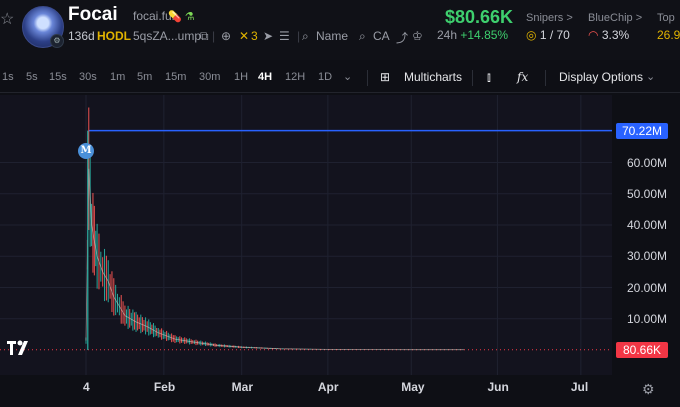 The width and height of the screenshot is (680, 407). I want to click on contract-address: 5qsZA...ump, so click(167, 36).